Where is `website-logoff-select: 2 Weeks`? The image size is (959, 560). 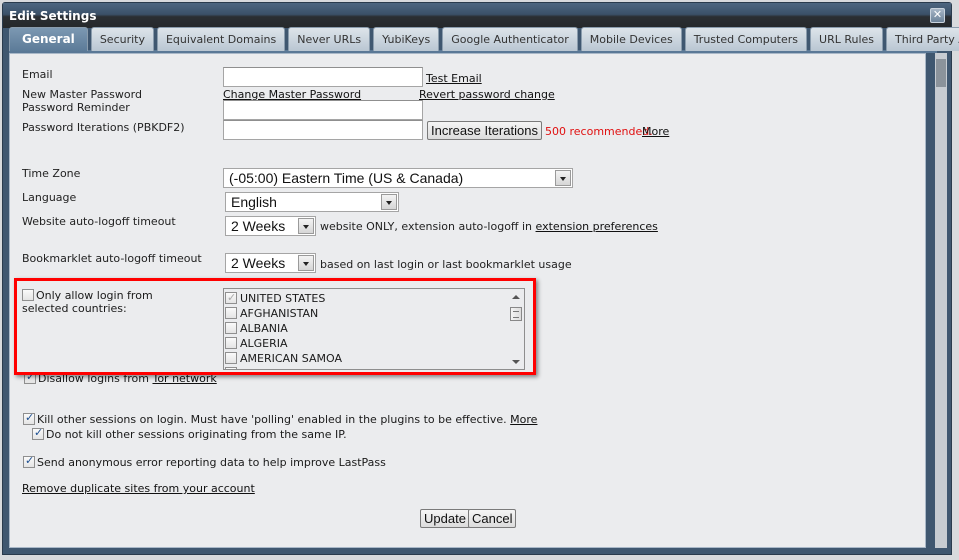 website-logoff-select: 2 Weeks is located at coordinates (270, 226).